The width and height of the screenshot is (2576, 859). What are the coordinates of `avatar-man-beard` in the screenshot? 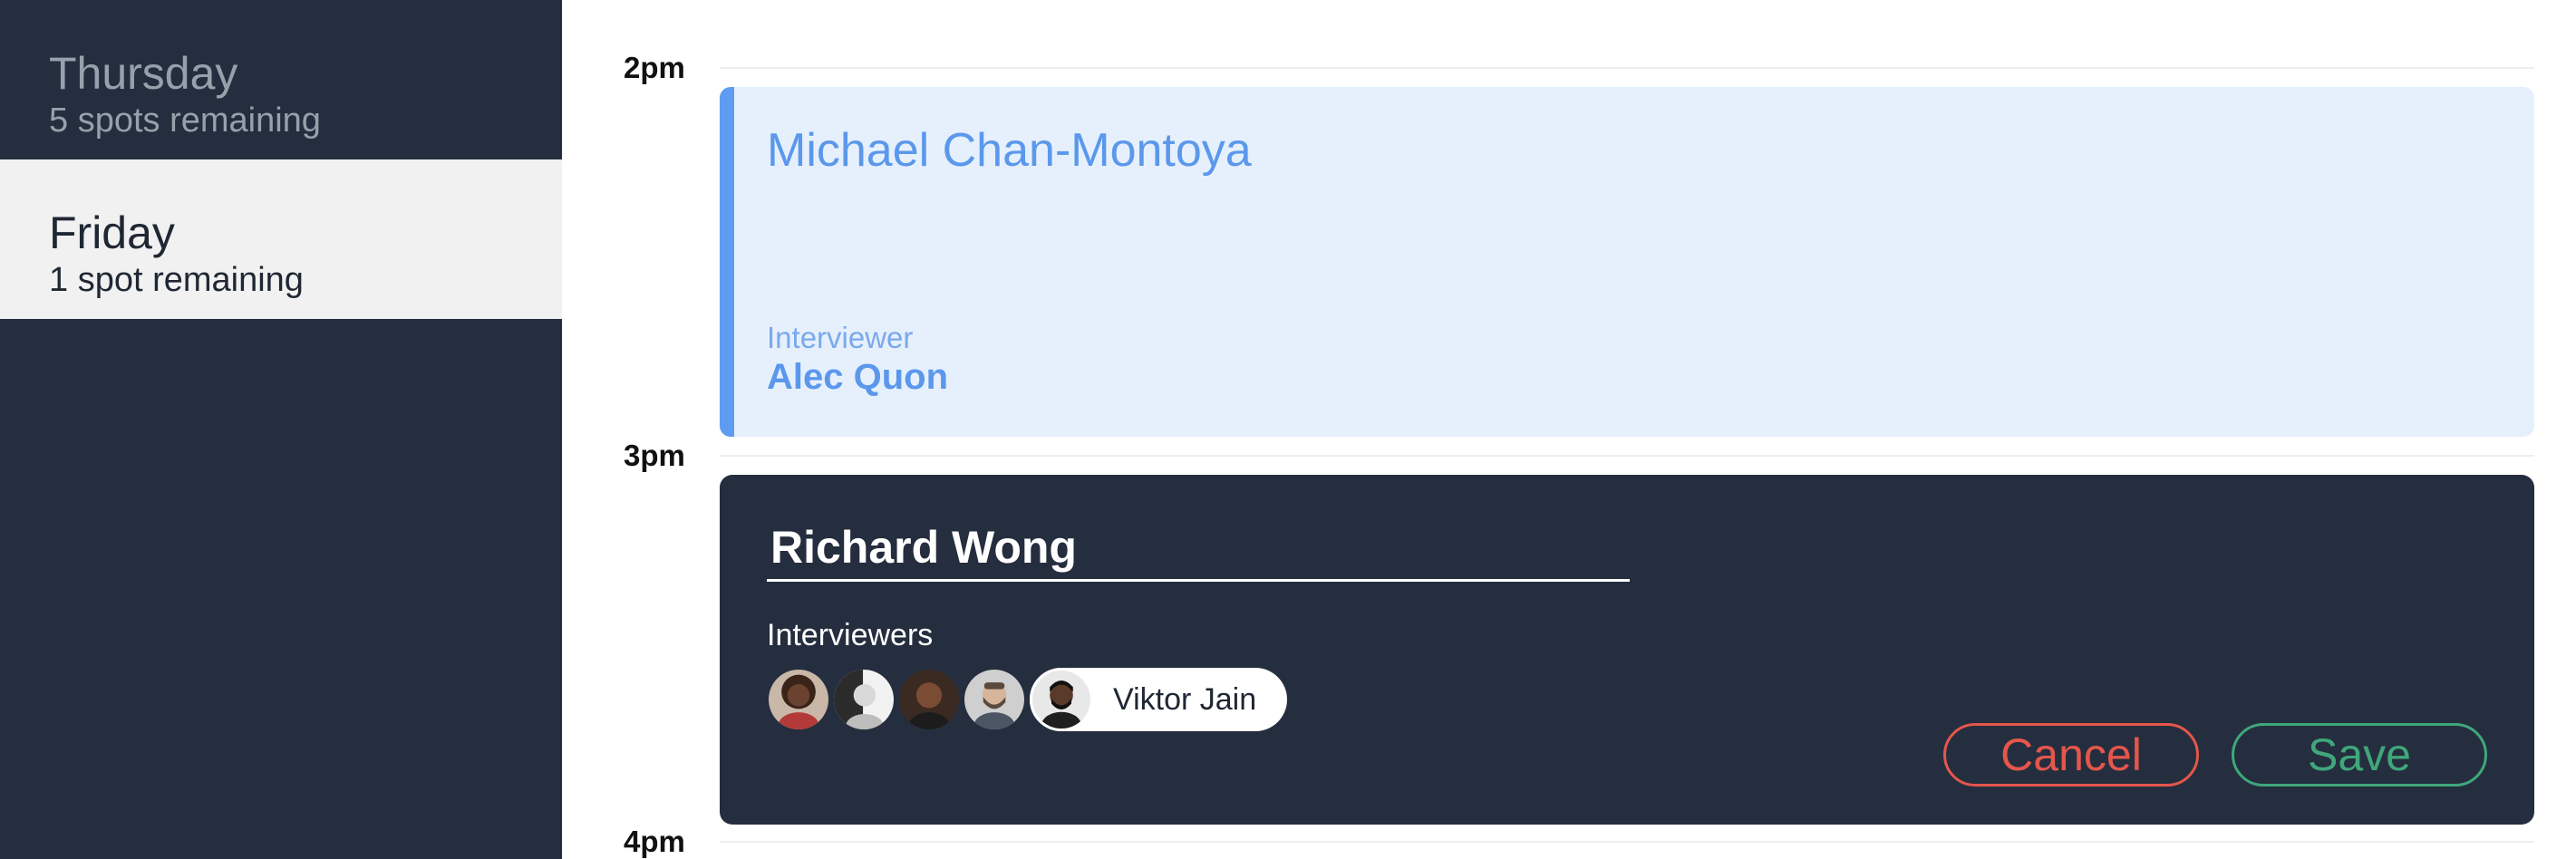 It's located at (994, 699).